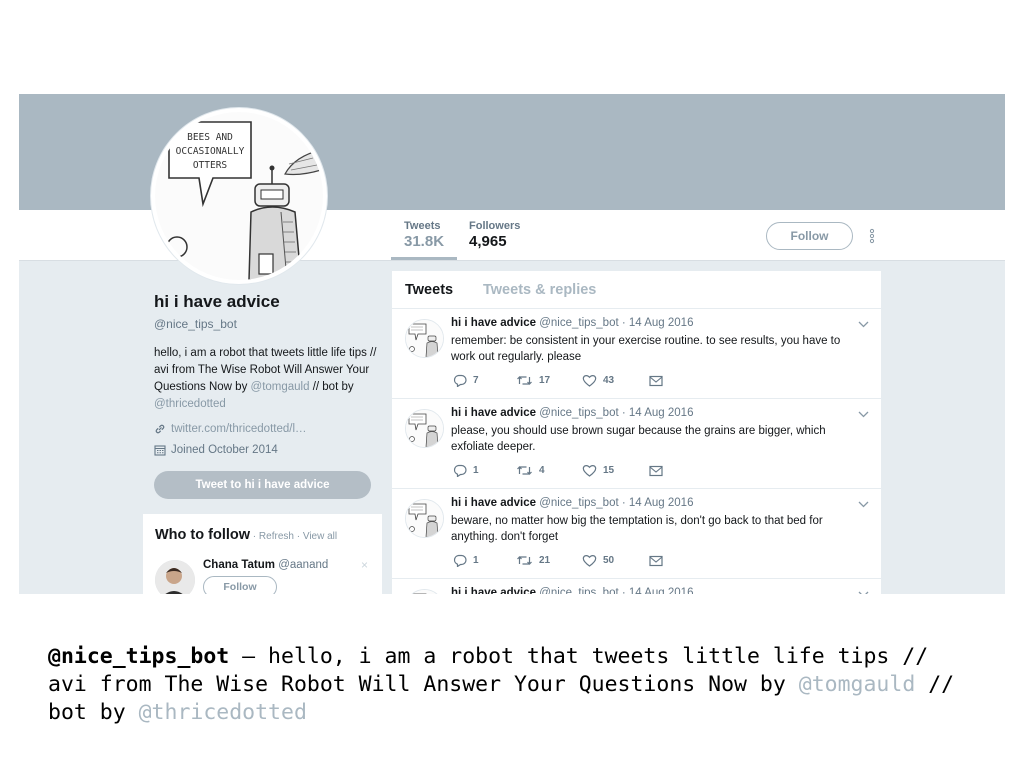 Image resolution: width=1024 pixels, height=768 pixels. I want to click on reply-action: 7, so click(484, 380).